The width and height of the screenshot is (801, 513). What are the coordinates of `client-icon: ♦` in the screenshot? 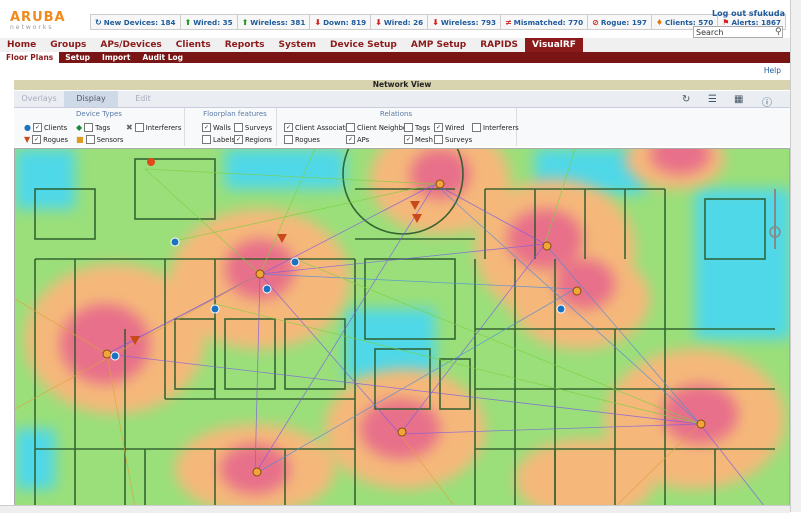 It's located at (659, 22).